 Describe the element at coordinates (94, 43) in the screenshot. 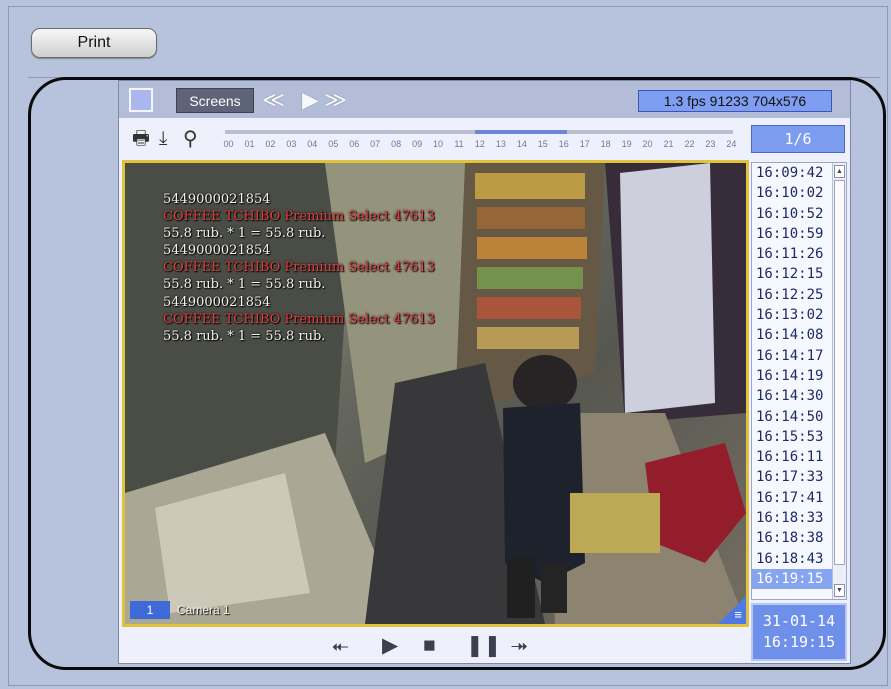

I see `print-button: Print` at that location.